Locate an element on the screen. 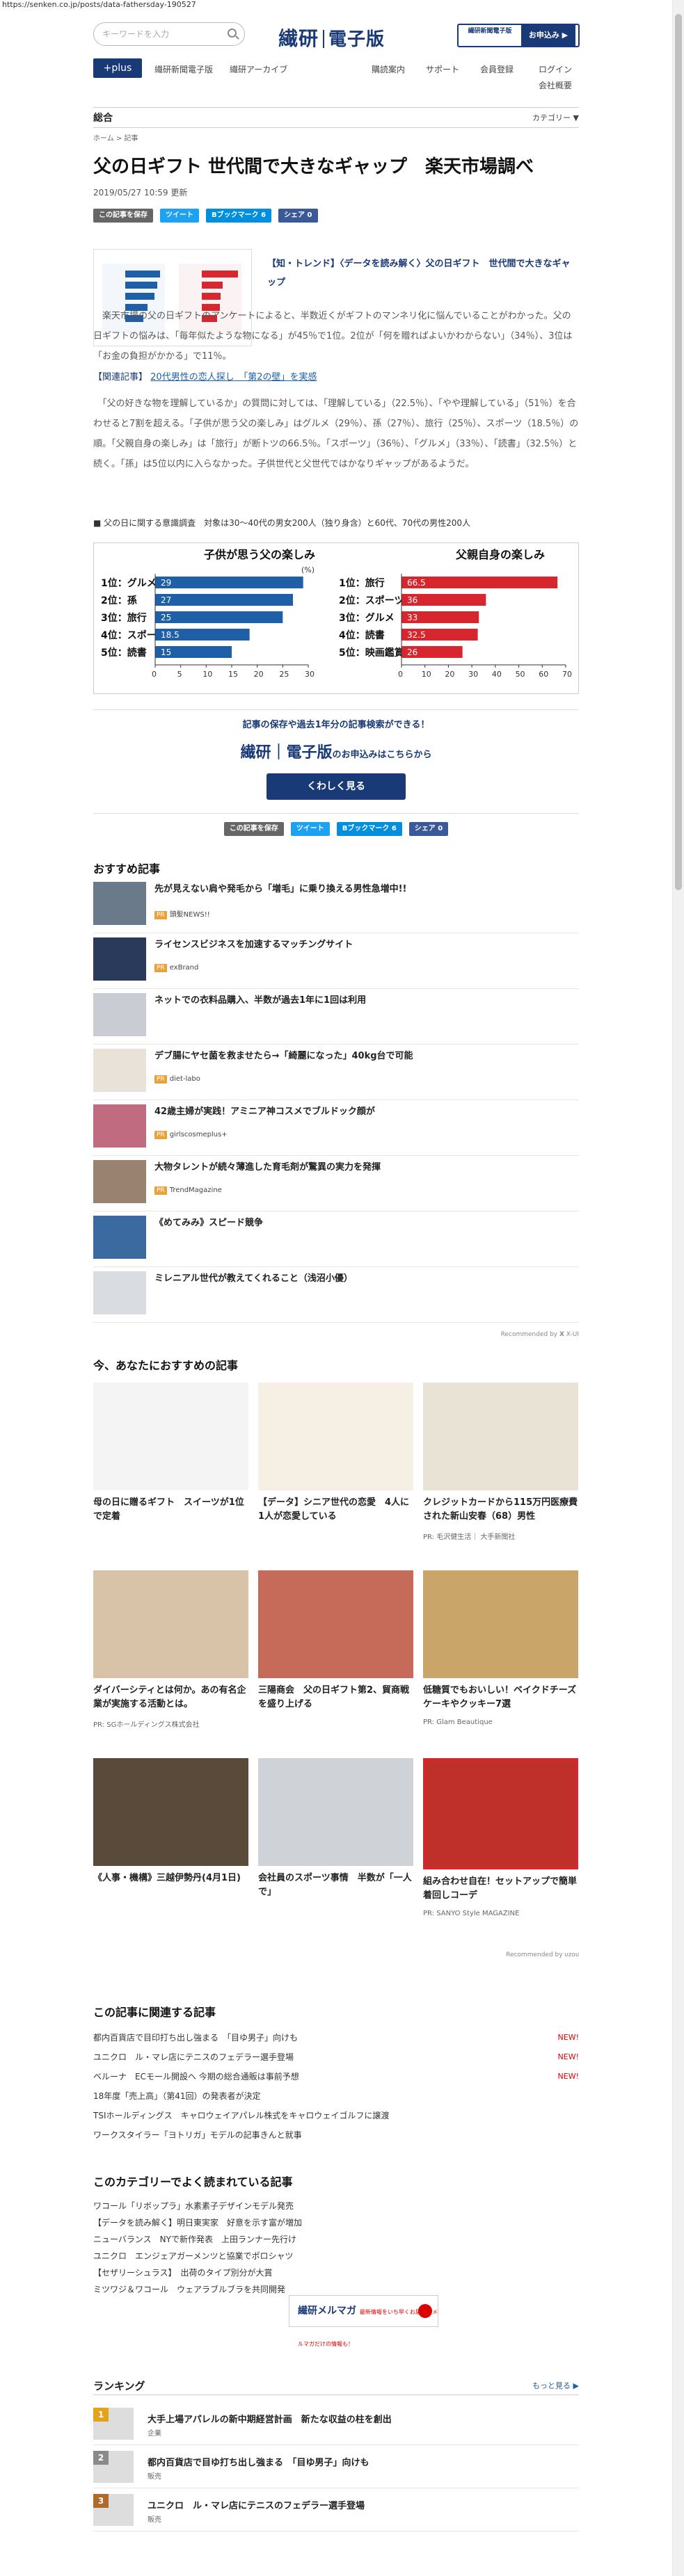  category-dropdown: カテゴリー ▼ is located at coordinates (555, 119).